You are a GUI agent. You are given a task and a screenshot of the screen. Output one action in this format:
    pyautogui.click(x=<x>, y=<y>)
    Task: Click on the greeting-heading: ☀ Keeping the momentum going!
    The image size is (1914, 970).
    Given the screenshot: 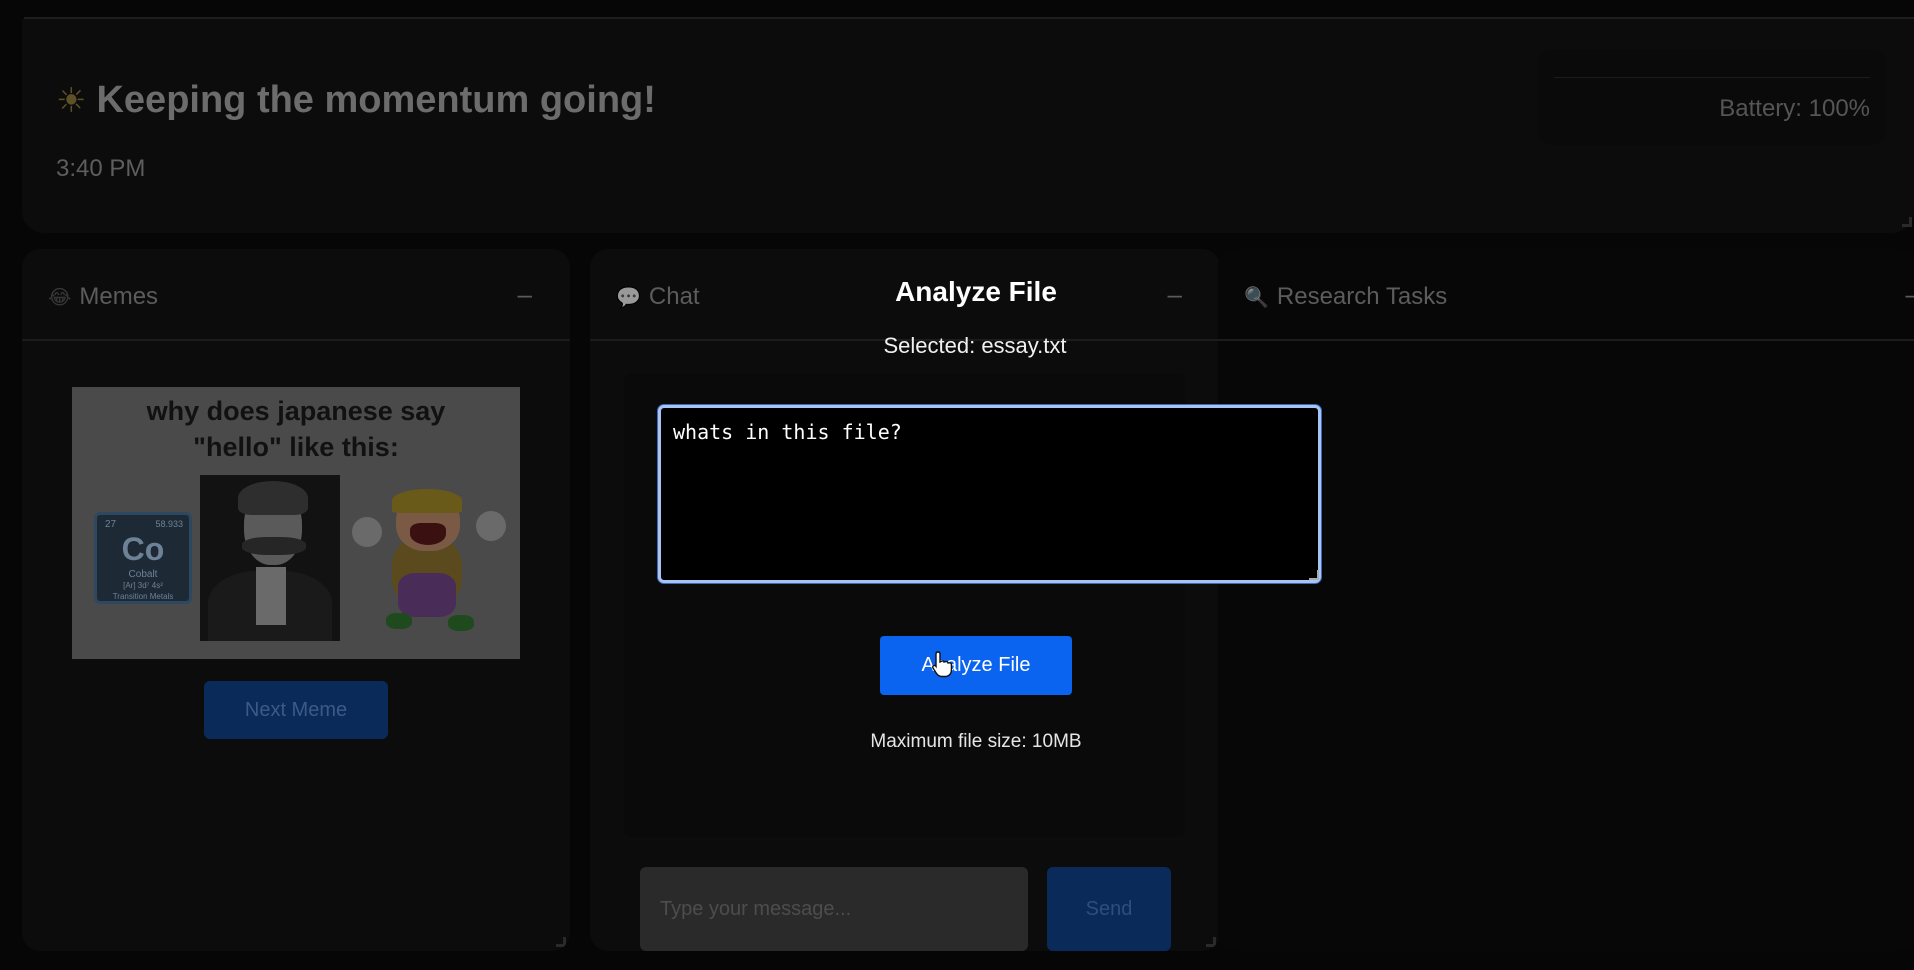 What is the action you would take?
    pyautogui.click(x=356, y=100)
    